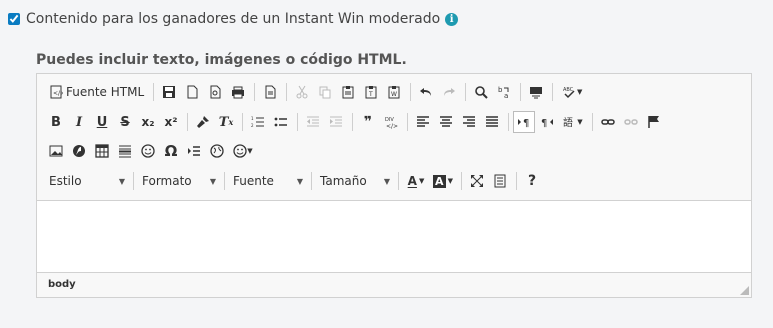  Describe the element at coordinates (14, 19) in the screenshot. I see `winner-content-checkbox` at that location.